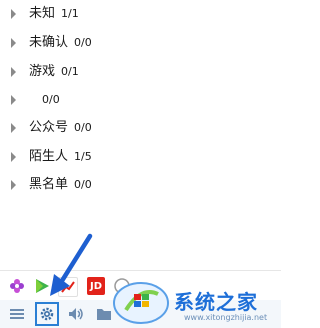  Describe the element at coordinates (54, 71) in the screenshot. I see `group-label: 游戏 0/1` at that location.